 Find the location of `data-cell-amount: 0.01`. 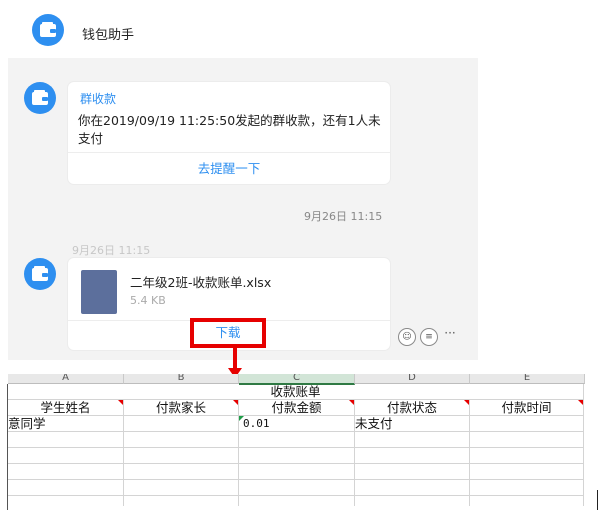

data-cell-amount: 0.01 is located at coordinates (297, 424).